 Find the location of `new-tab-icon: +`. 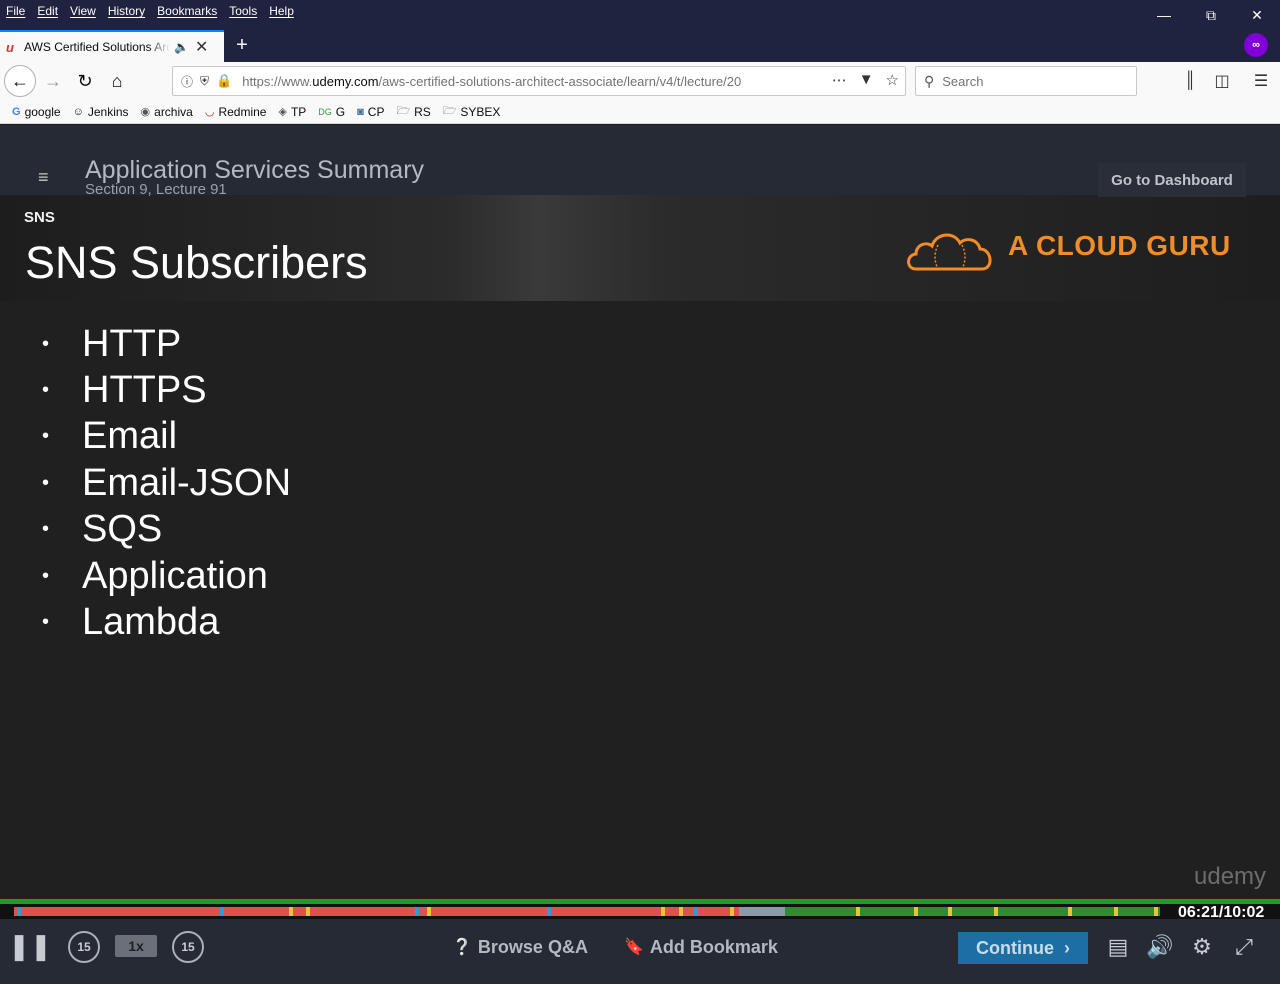

new-tab-icon: + is located at coordinates (242, 45).